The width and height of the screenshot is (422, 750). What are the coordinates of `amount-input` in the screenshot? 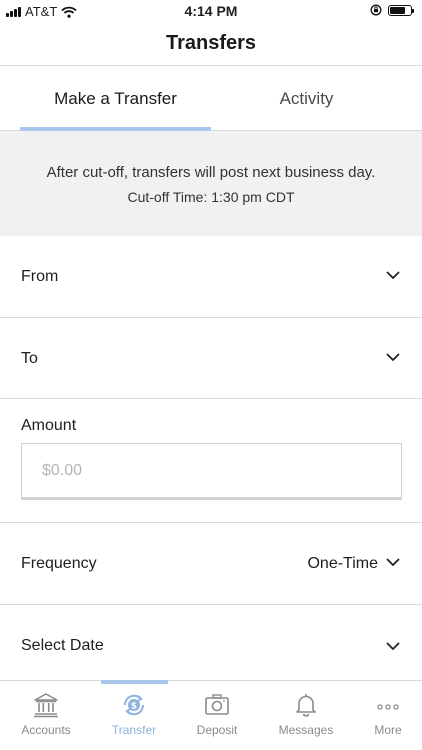 It's located at (211, 471).